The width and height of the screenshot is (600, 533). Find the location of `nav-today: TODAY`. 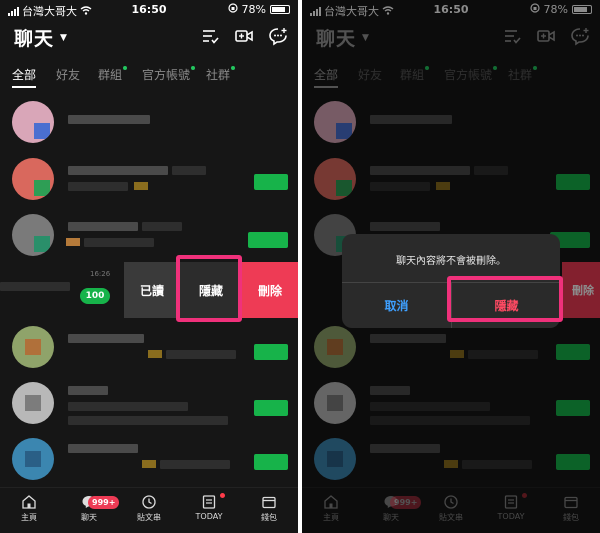

nav-today: TODAY is located at coordinates (209, 507).